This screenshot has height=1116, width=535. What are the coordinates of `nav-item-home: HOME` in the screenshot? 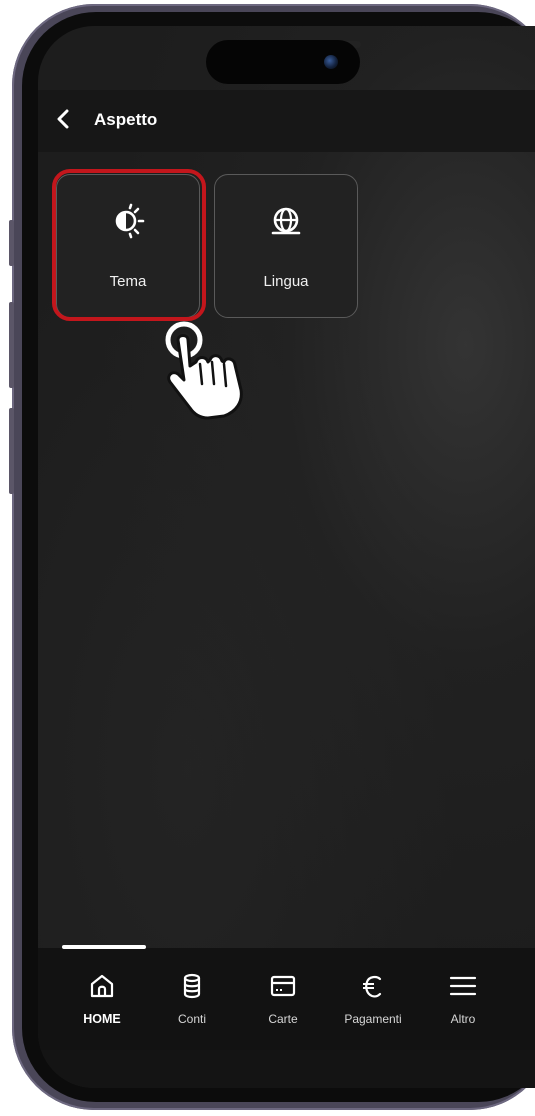 It's located at (102, 1005).